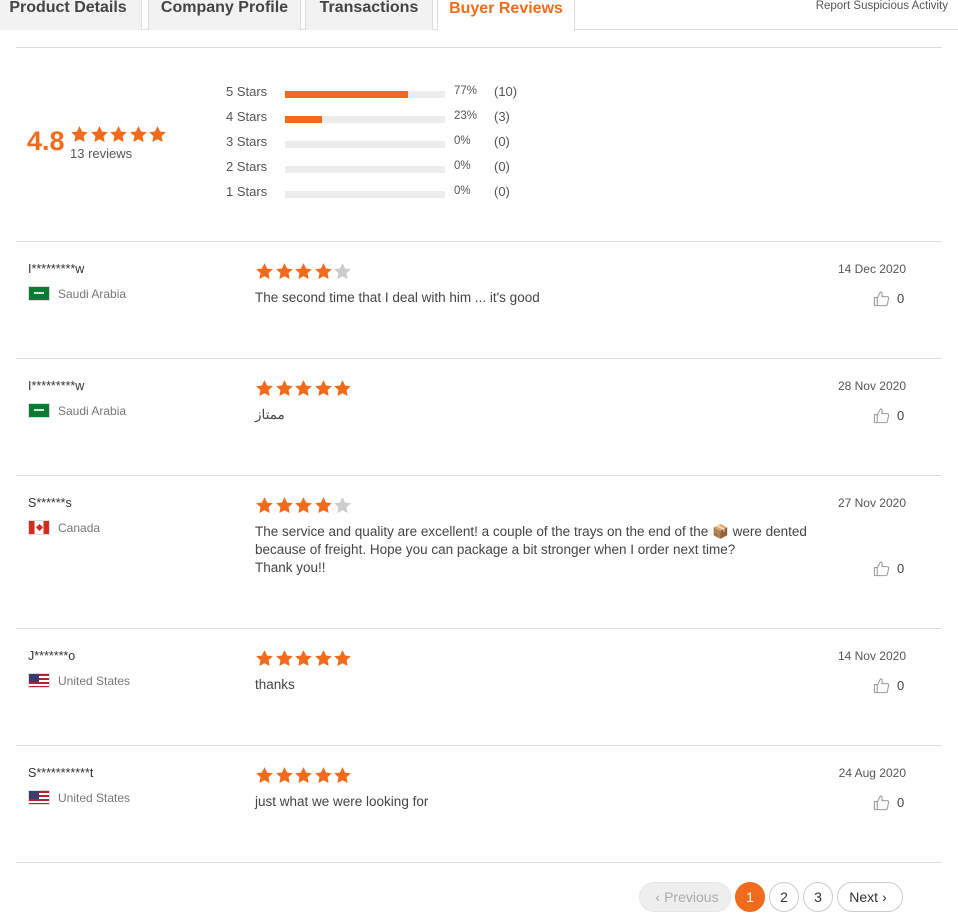 Image resolution: width=958 pixels, height=918 pixels. Describe the element at coordinates (347, 94) in the screenshot. I see `distribution-fill` at that location.